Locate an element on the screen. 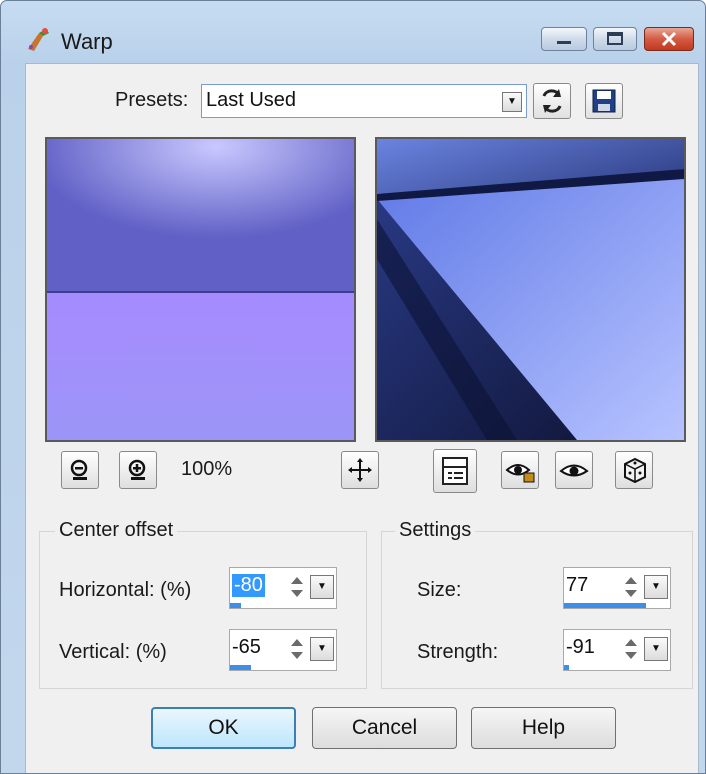  zoom-in-button is located at coordinates (138, 470).